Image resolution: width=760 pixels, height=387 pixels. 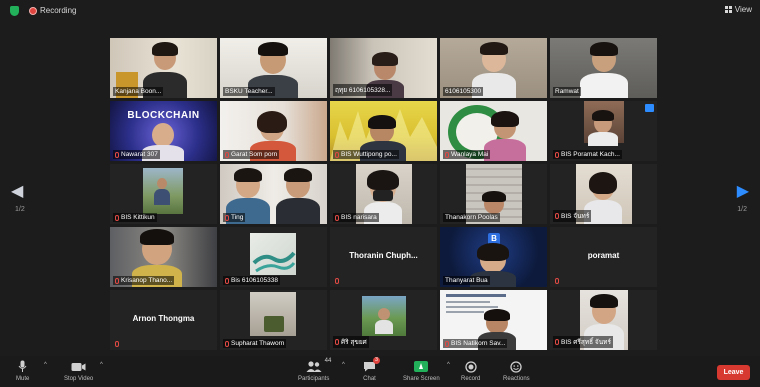 I want to click on participant-tile: poramat, so click(x=603, y=257).